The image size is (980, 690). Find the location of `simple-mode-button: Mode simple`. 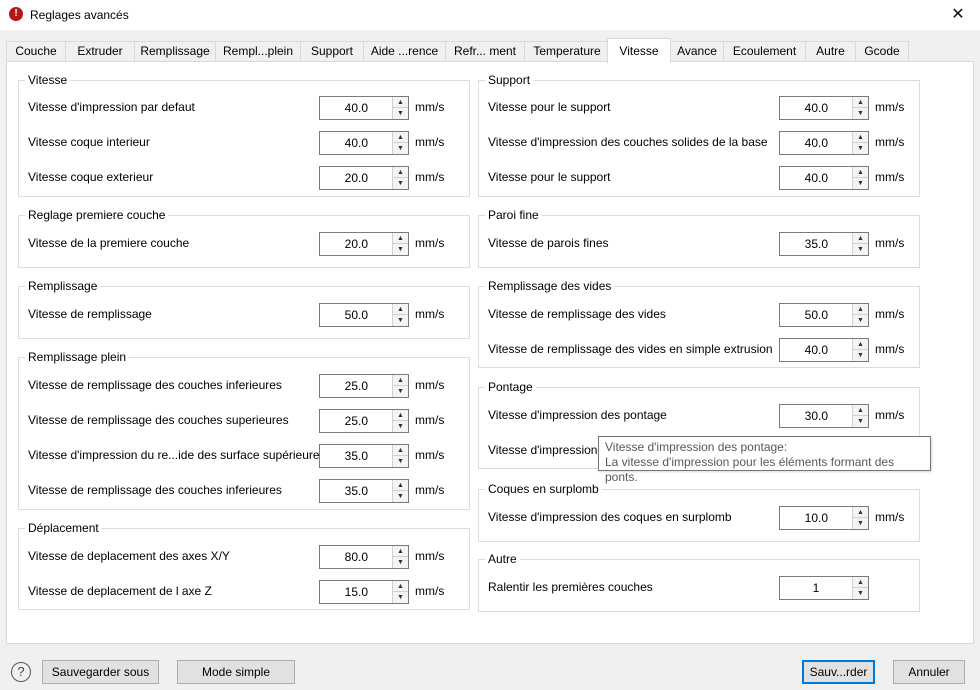

simple-mode-button: Mode simple is located at coordinates (236, 672).